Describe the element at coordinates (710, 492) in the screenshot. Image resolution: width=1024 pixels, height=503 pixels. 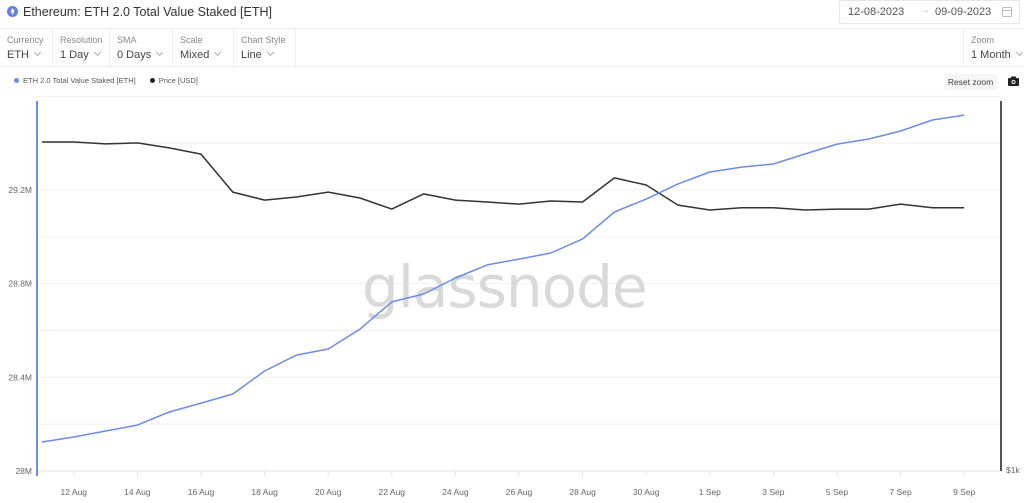
I see `x-tick-label: 1 Sep` at that location.